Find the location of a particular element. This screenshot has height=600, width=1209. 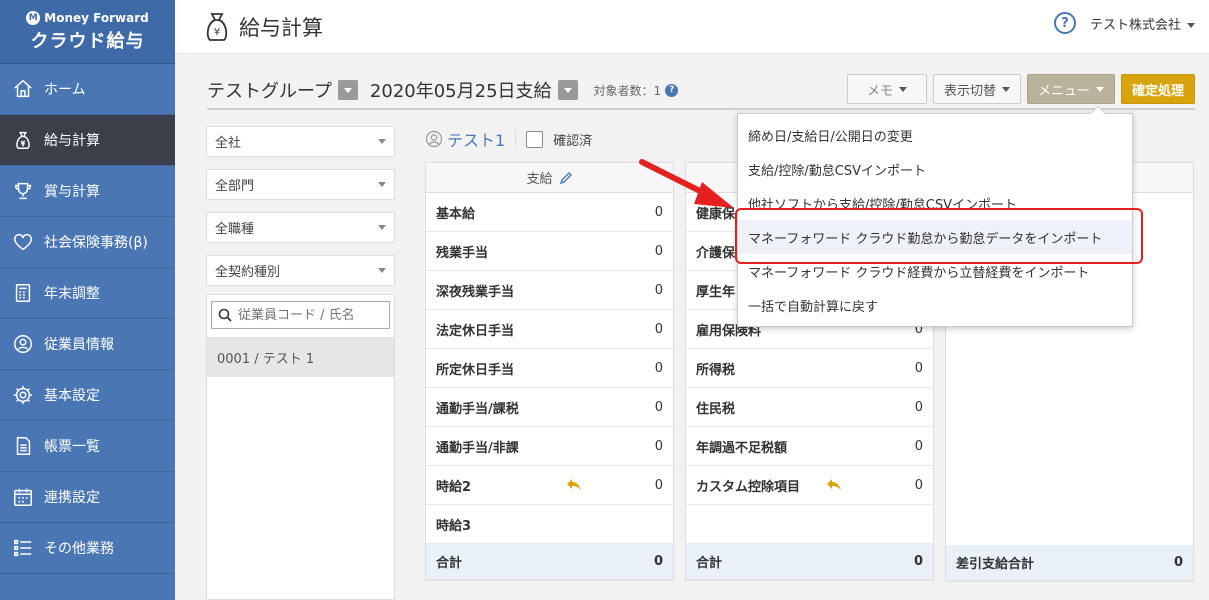

table-row: 時給2 0 is located at coordinates (549, 485).